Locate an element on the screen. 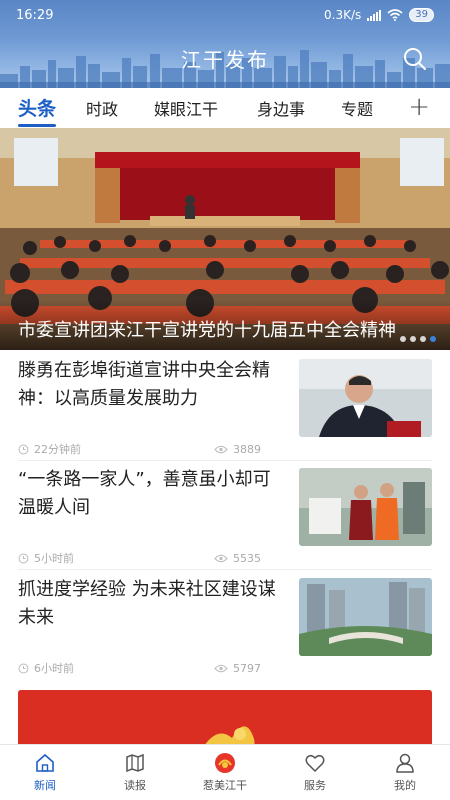  news-meta: 5小时前 5535 is located at coordinates (143, 558).